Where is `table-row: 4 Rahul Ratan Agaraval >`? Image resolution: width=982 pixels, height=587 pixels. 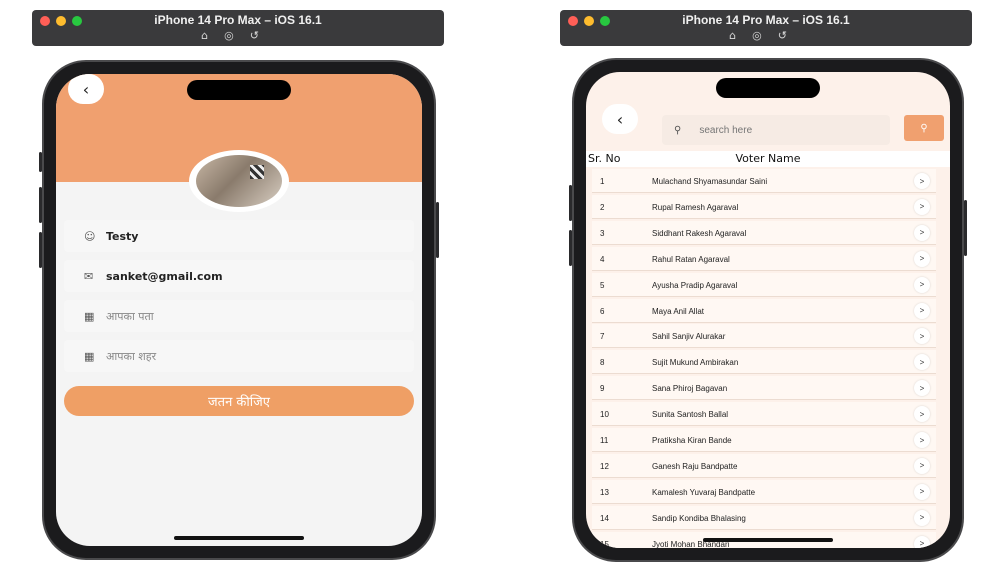 table-row: 4 Rahul Ratan Agaraval > is located at coordinates (764, 258).